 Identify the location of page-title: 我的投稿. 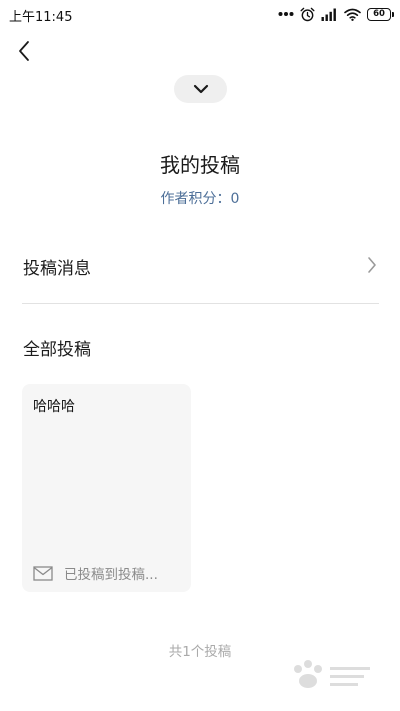
(200, 165).